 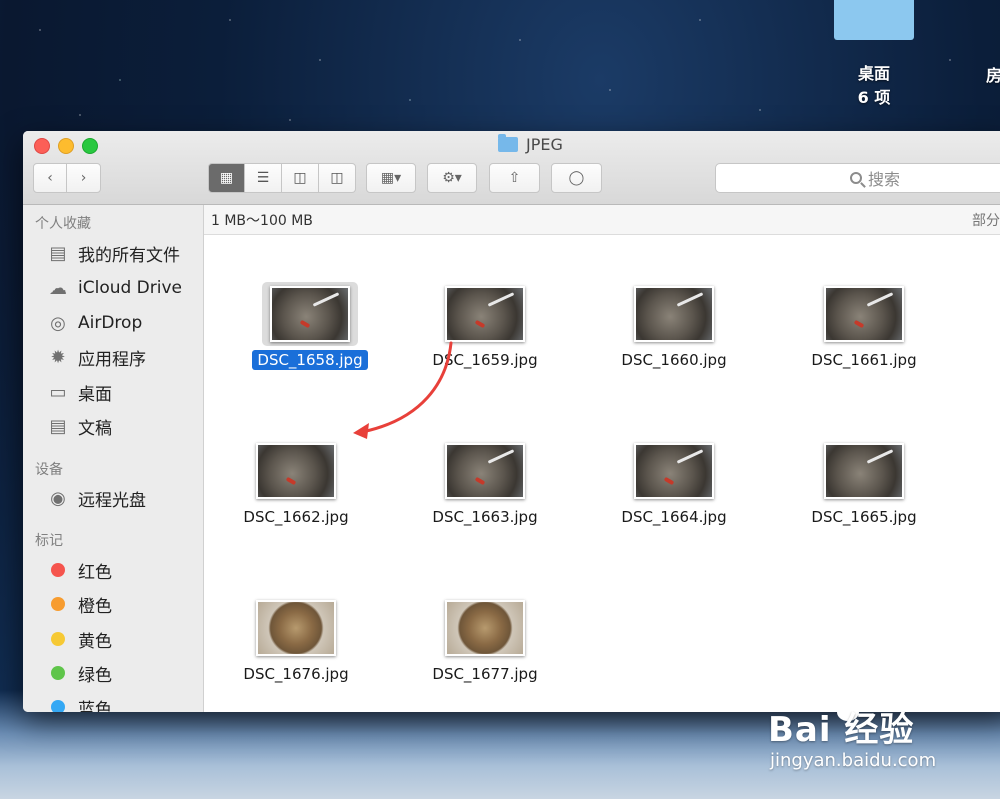 I want to click on arrange-icon: ▦▾, so click(x=391, y=178).